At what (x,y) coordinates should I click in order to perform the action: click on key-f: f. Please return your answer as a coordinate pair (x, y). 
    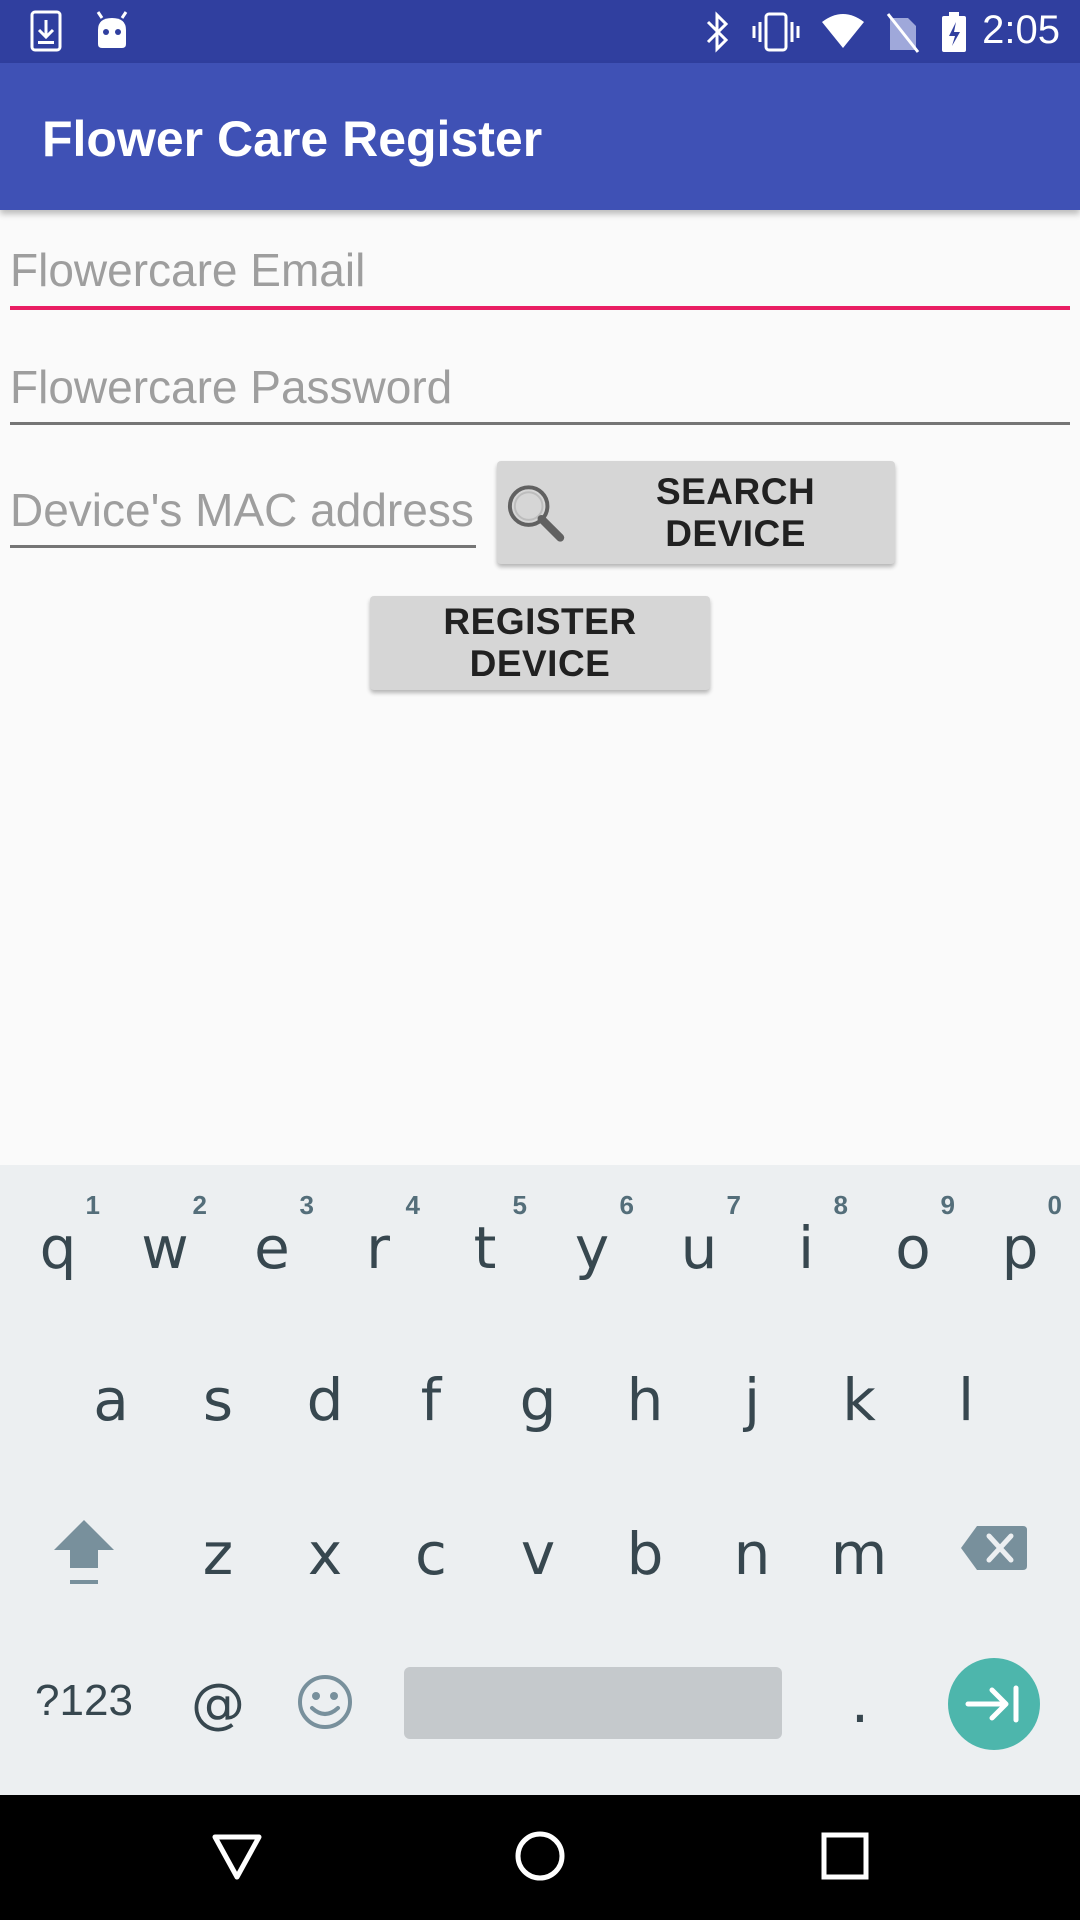
    Looking at the image, I should click on (431, 1400).